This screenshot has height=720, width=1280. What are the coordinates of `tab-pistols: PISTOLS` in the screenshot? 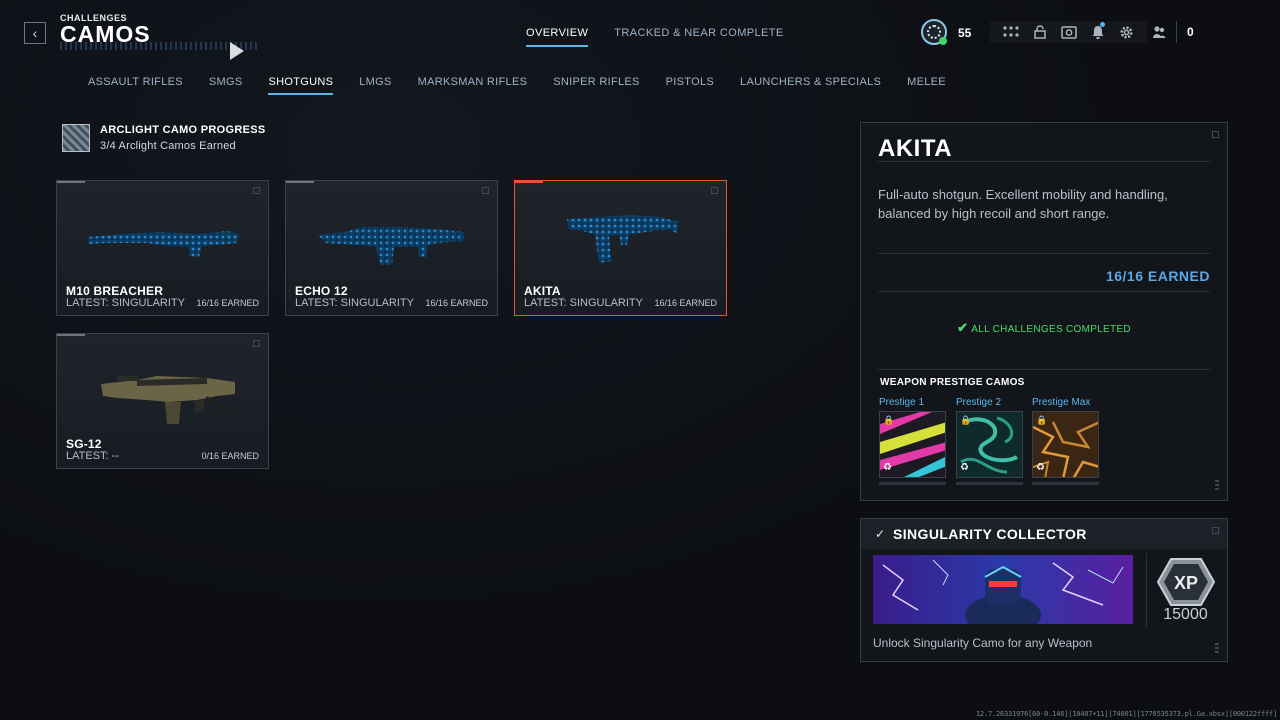 It's located at (690, 85).